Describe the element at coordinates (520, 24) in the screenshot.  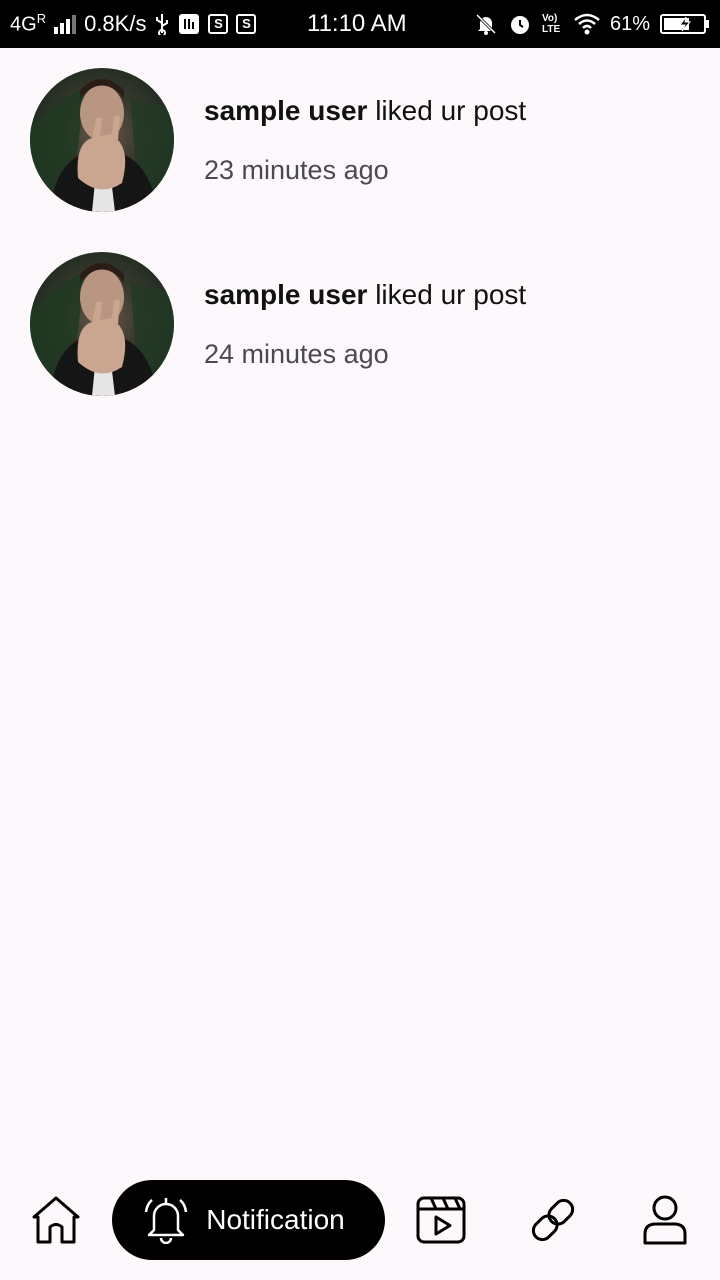
I see `alarm-icon` at that location.